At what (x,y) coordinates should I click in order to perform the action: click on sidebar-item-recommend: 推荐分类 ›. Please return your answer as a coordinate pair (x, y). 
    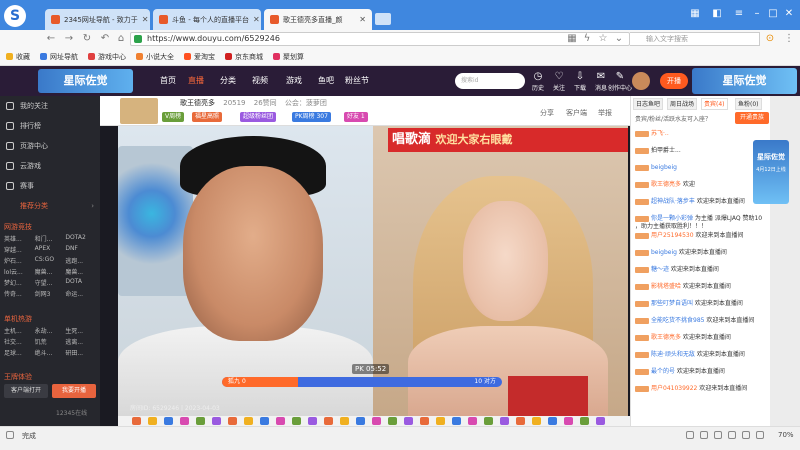
    Looking at the image, I should click on (50, 206).